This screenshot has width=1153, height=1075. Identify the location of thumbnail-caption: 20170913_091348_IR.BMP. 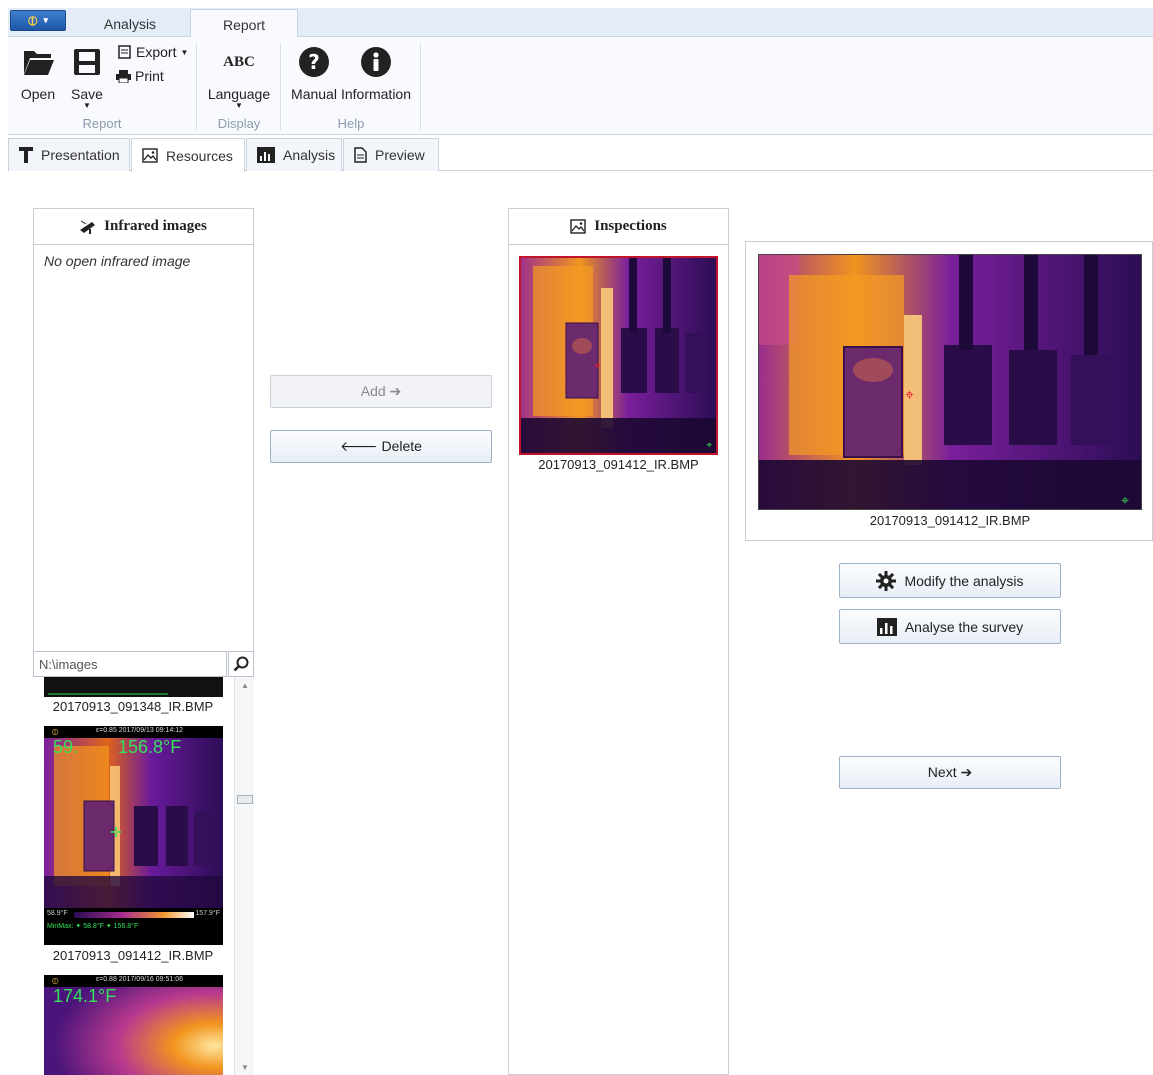
(133, 706).